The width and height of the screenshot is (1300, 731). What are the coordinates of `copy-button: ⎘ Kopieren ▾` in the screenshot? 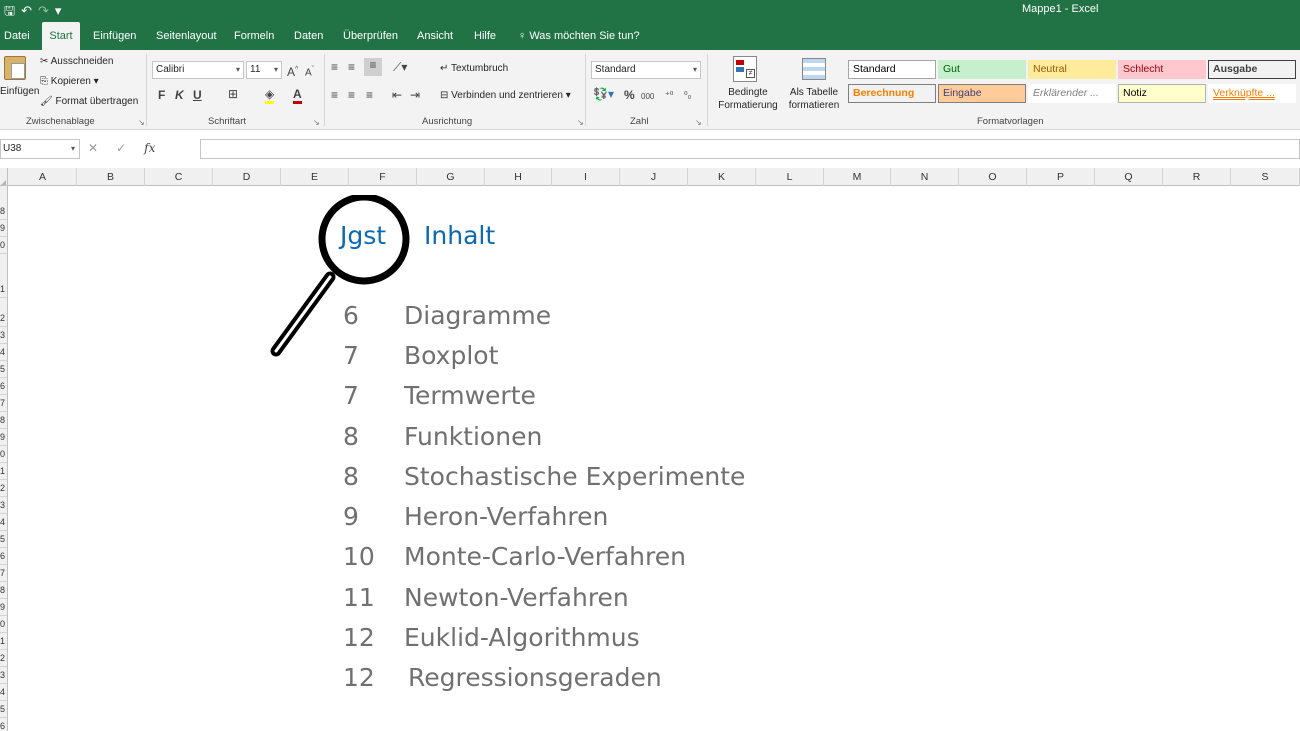 It's located at (69, 81).